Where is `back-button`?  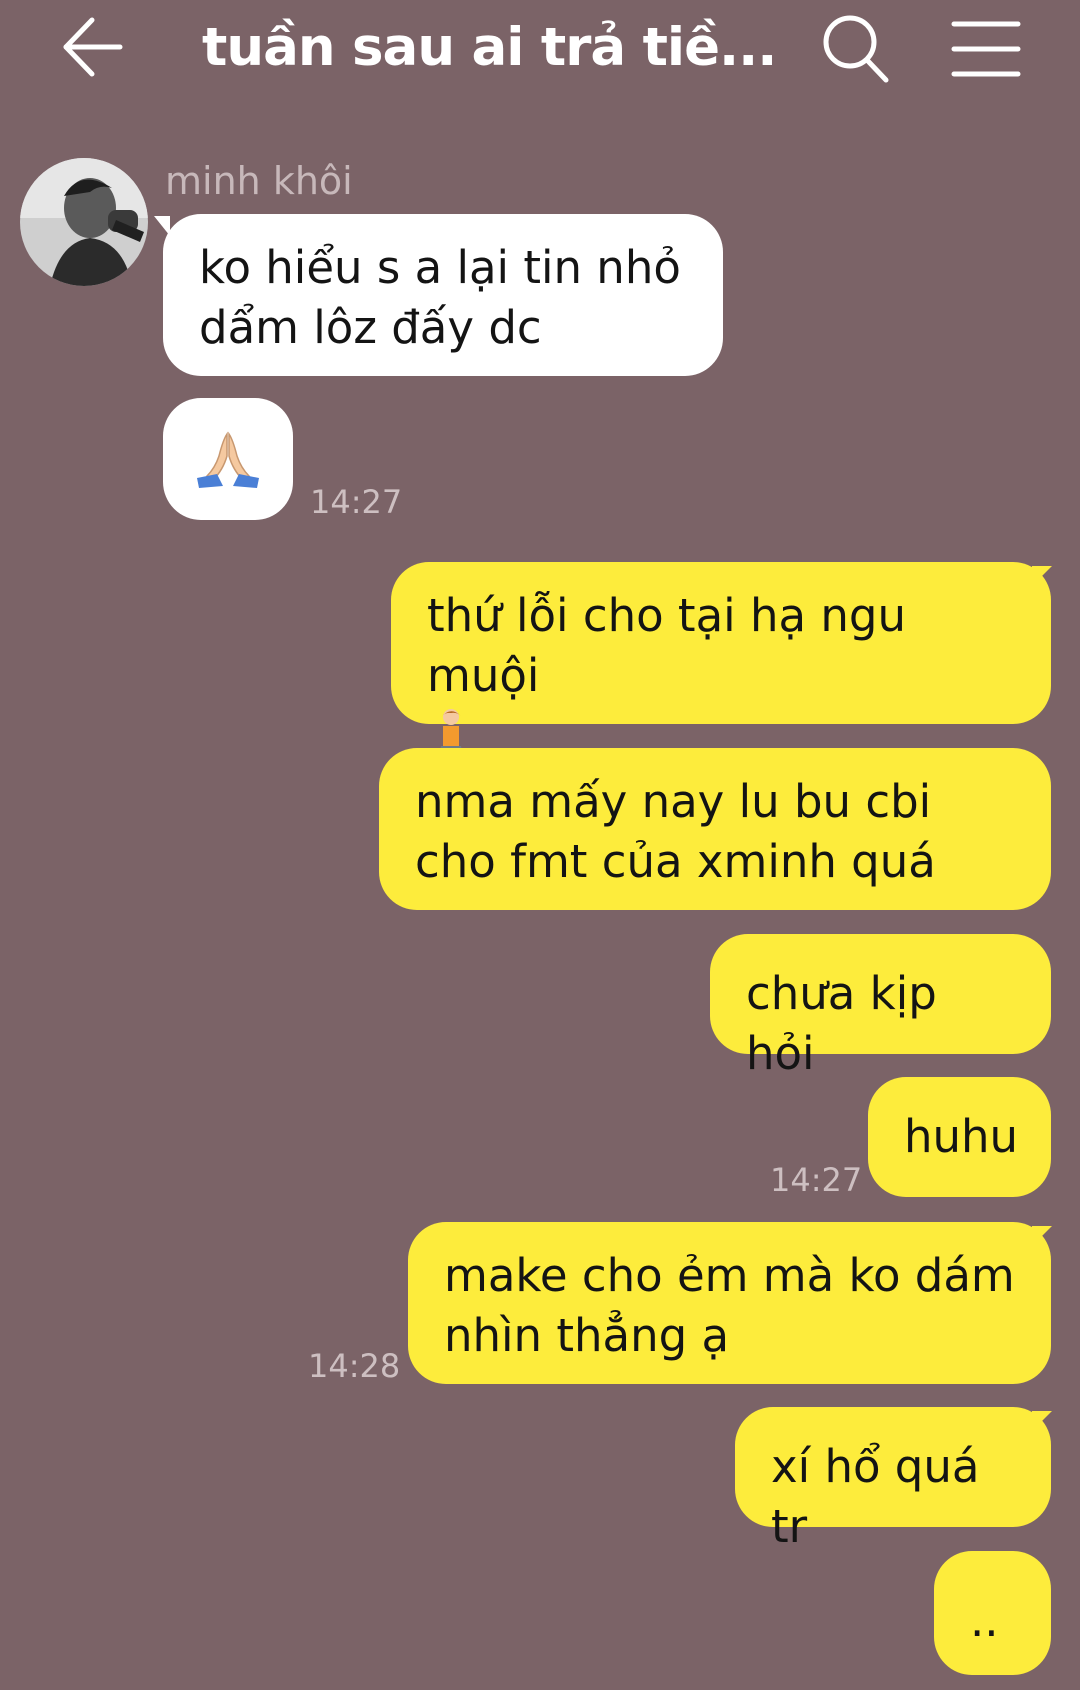 back-button is located at coordinates (97, 47).